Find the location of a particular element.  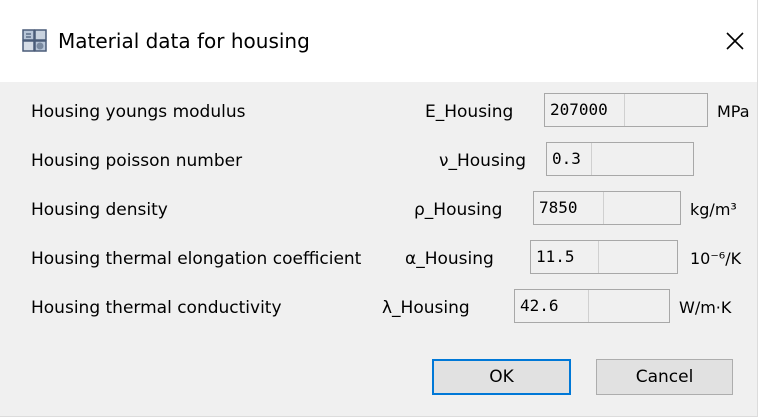

unit-thermal-elongation-coefficient: 10⁻⁶/K is located at coordinates (716, 258).